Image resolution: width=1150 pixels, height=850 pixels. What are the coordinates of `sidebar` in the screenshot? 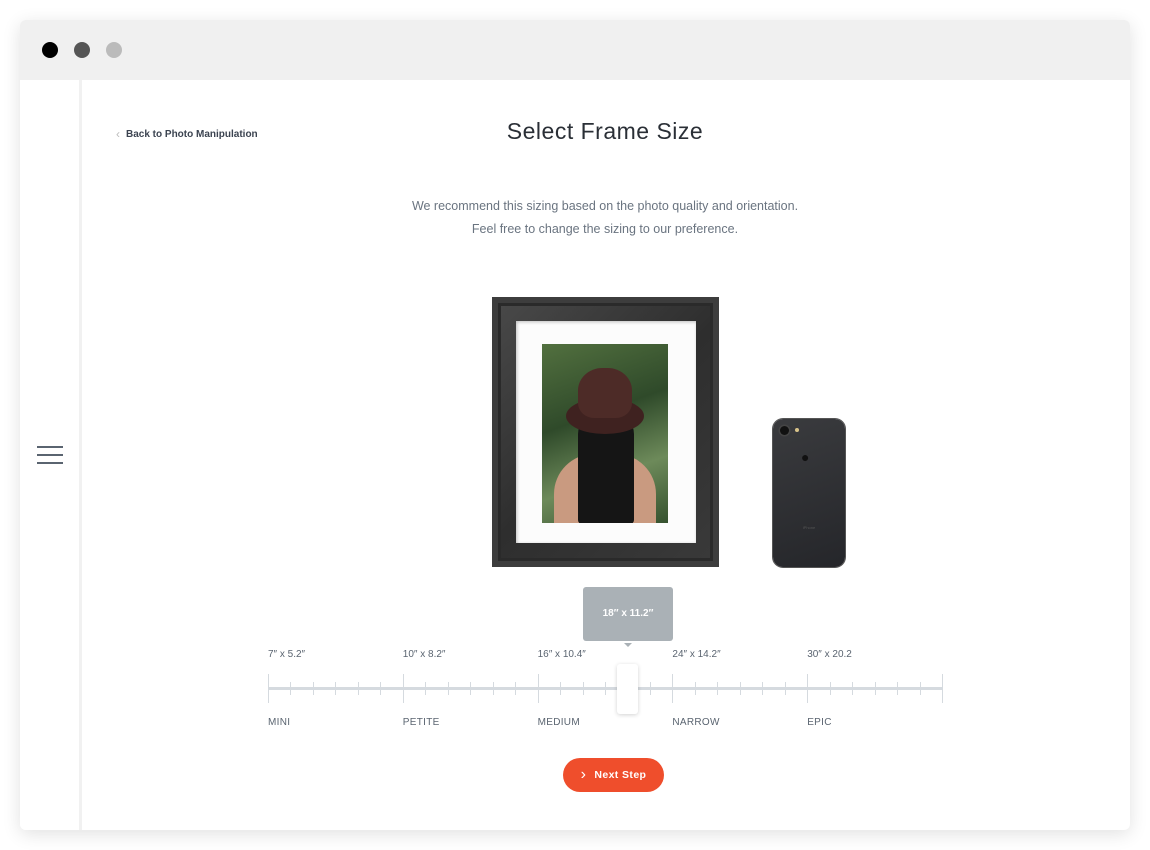 It's located at (51, 455).